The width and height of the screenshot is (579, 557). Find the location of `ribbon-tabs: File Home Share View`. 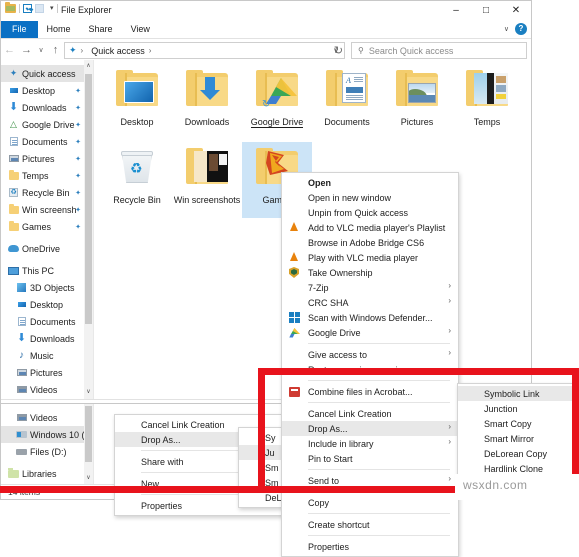

ribbon-tabs: File Home Share View is located at coordinates (266, 29).